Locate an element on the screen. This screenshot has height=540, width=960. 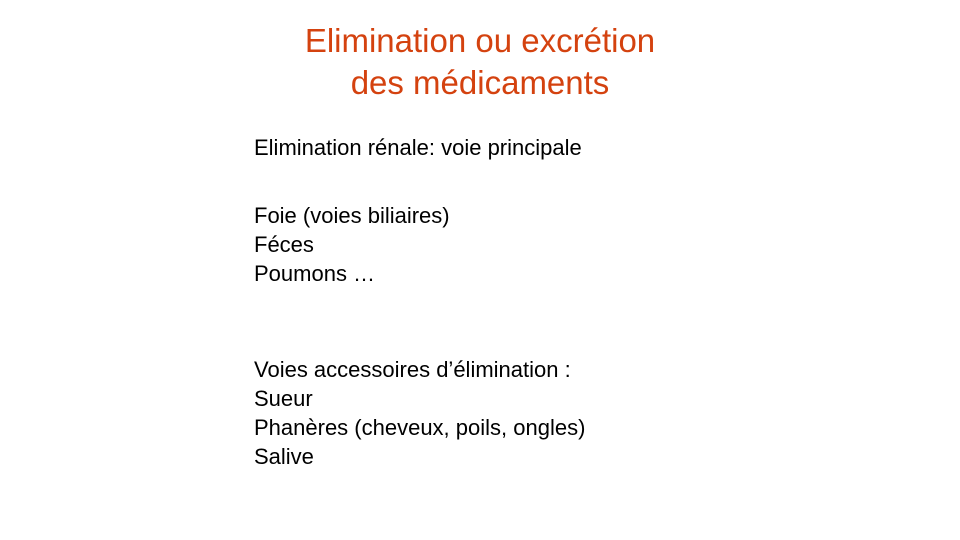
list-item: Foie (voies biliaires) is located at coordinates (352, 215).